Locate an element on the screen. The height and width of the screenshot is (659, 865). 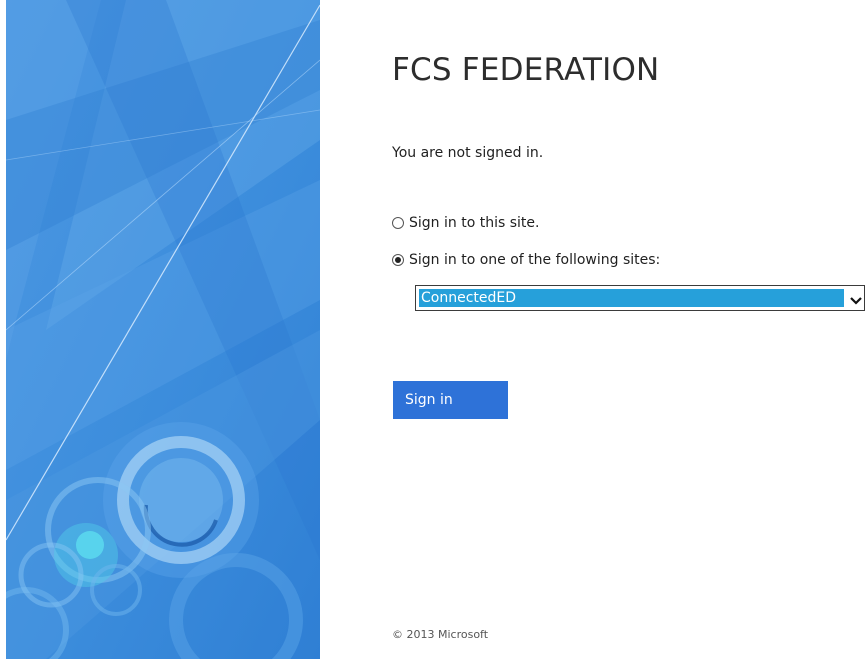
selected-site-value: ConnectedED is located at coordinates (631, 298).